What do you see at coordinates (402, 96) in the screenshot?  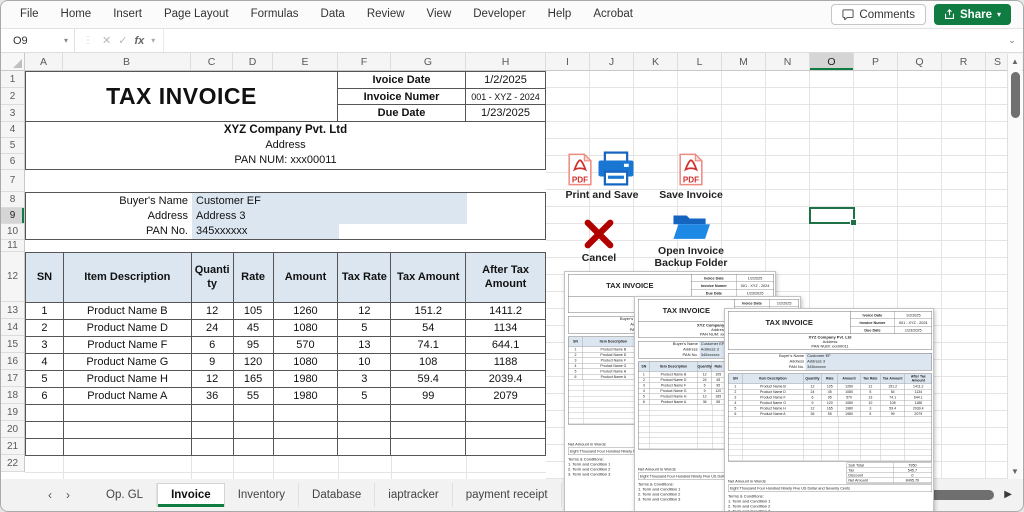 I see `invoice-number-label: Invoice Numer` at bounding box center [402, 96].